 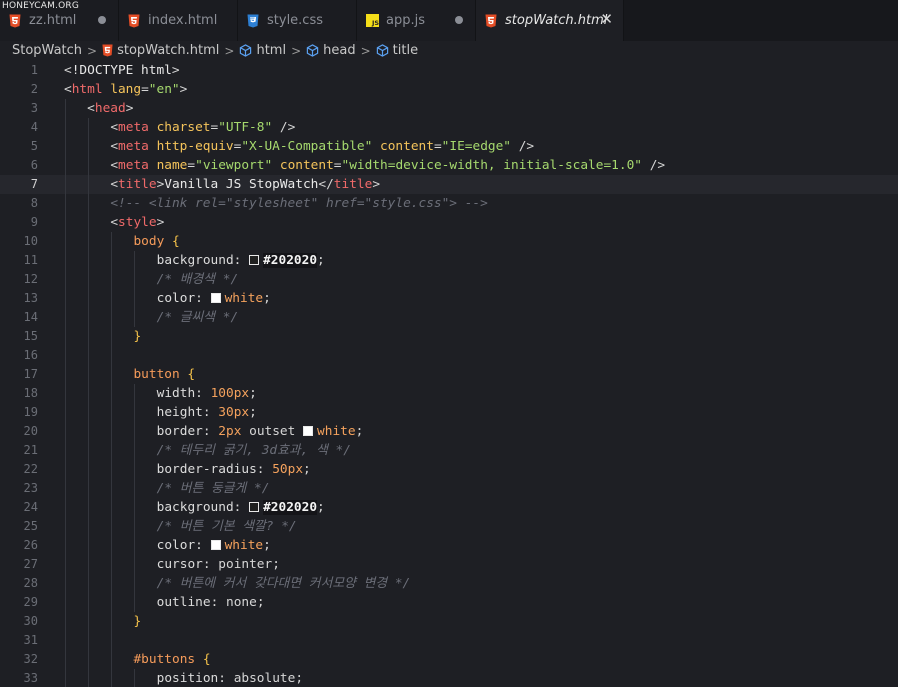 What do you see at coordinates (307, 146) in the screenshot?
I see `code-token: "X-UA-Compatible"` at bounding box center [307, 146].